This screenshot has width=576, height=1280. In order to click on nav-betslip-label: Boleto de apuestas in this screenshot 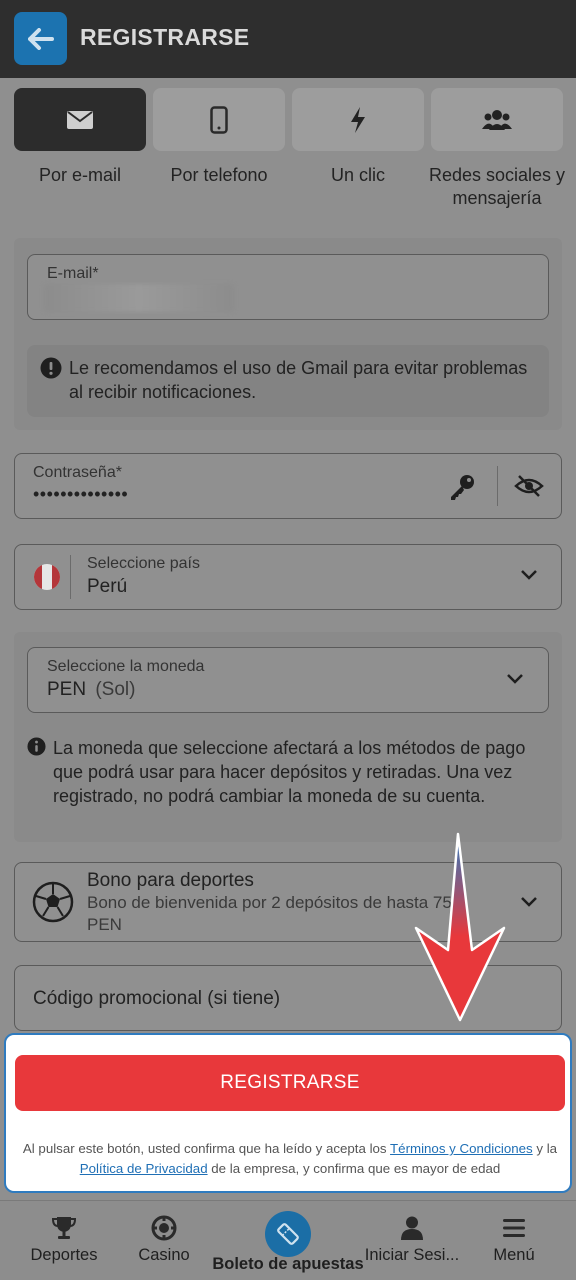, I will do `click(288, 1264)`.